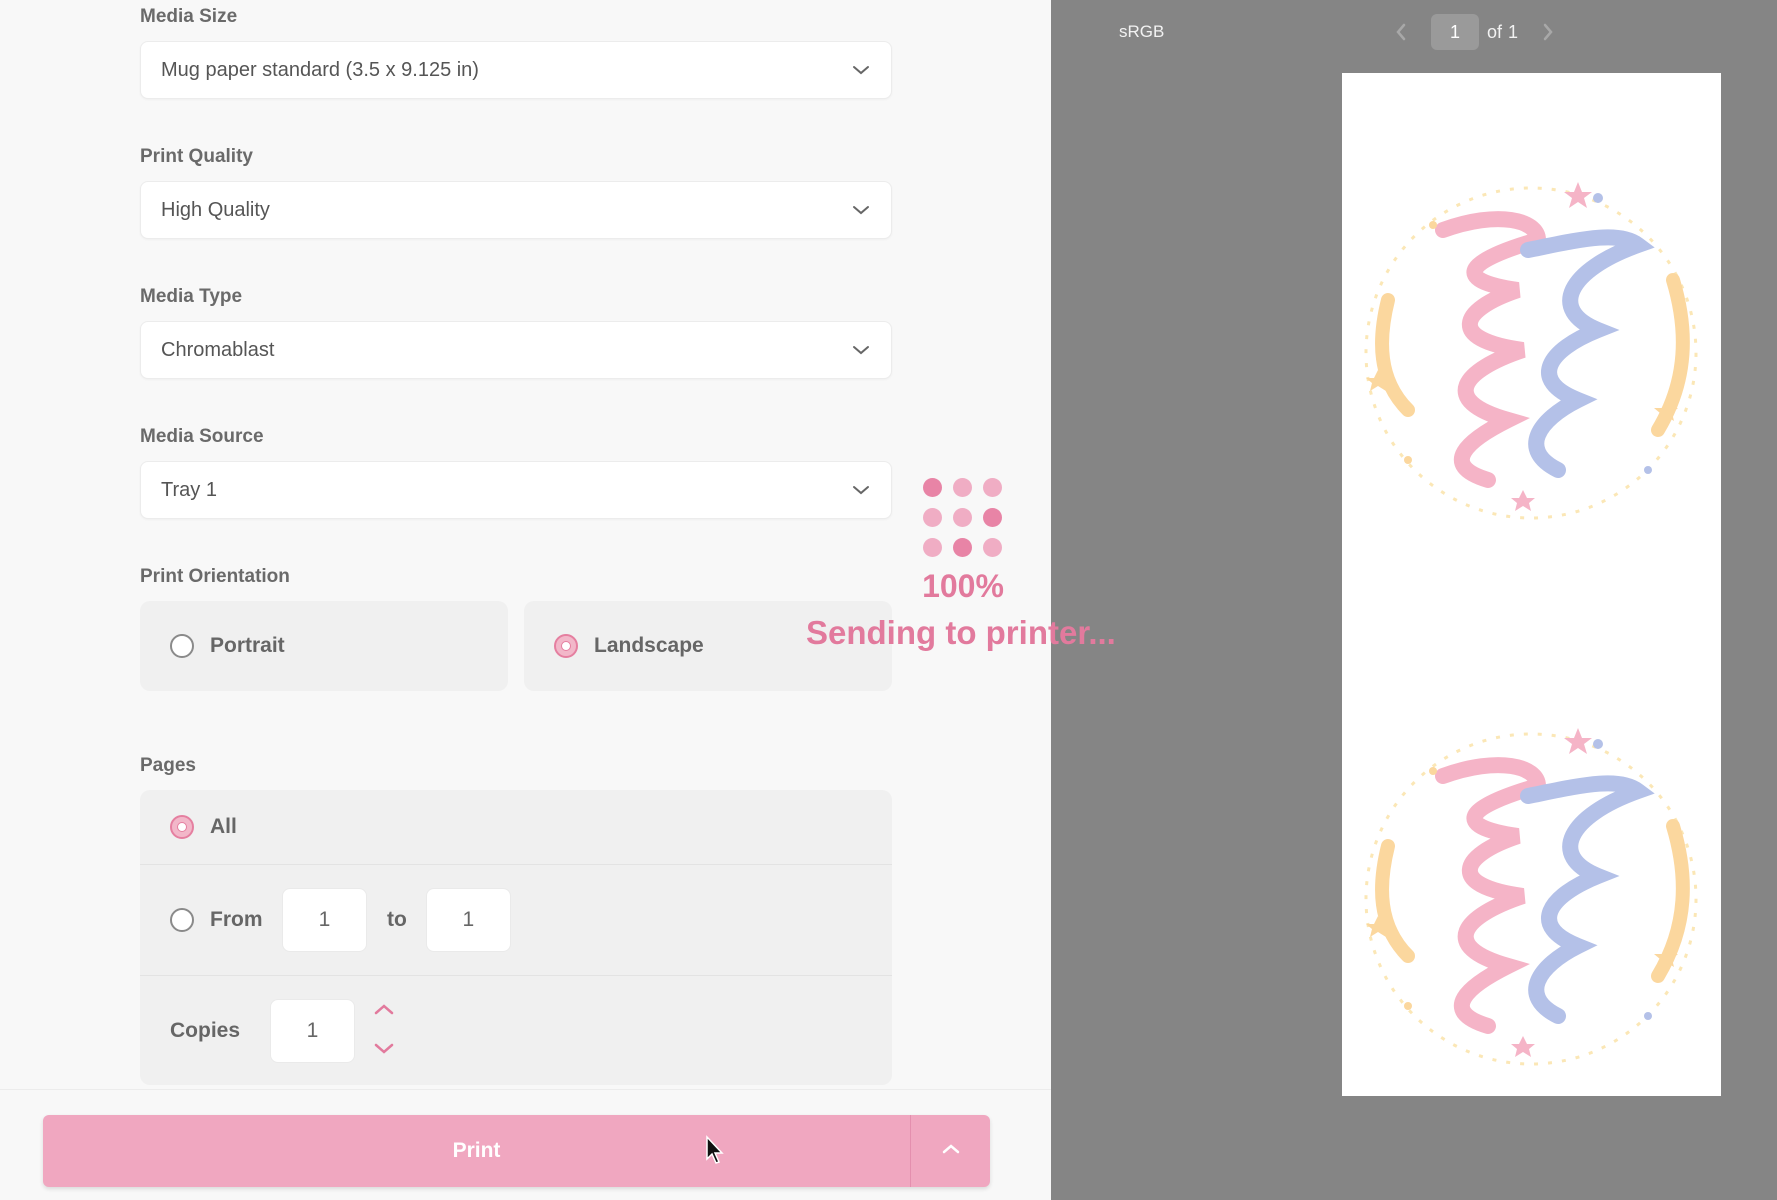 This screenshot has width=1777, height=1200. What do you see at coordinates (1142, 31) in the screenshot?
I see `color-space-label: sRGB` at bounding box center [1142, 31].